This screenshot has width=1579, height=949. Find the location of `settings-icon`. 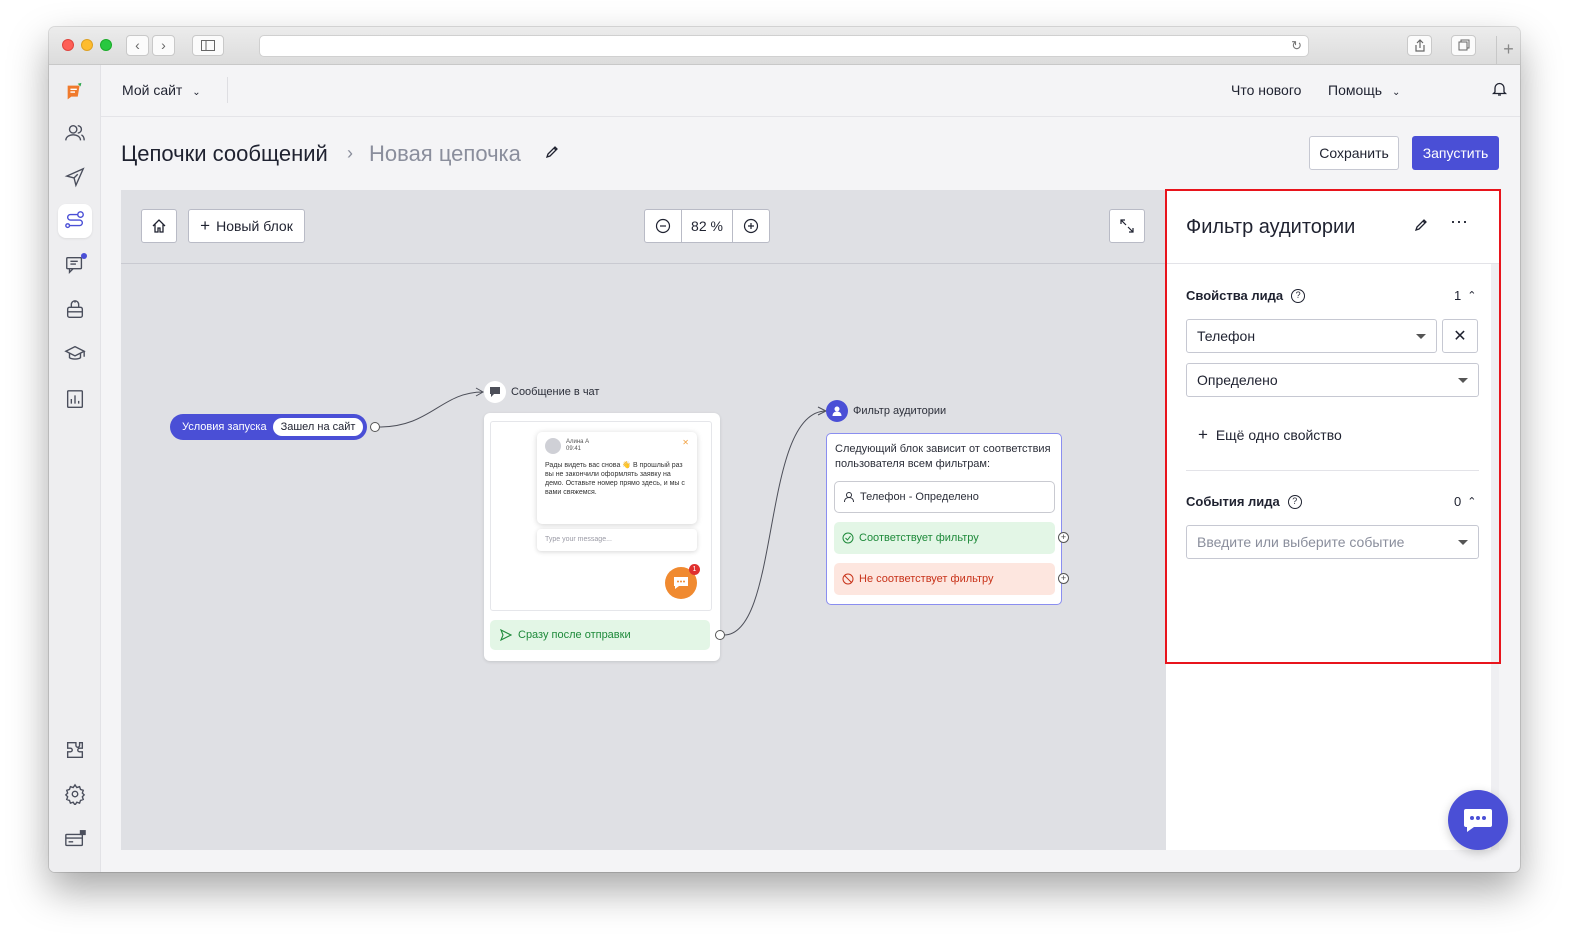

settings-icon is located at coordinates (75, 794).